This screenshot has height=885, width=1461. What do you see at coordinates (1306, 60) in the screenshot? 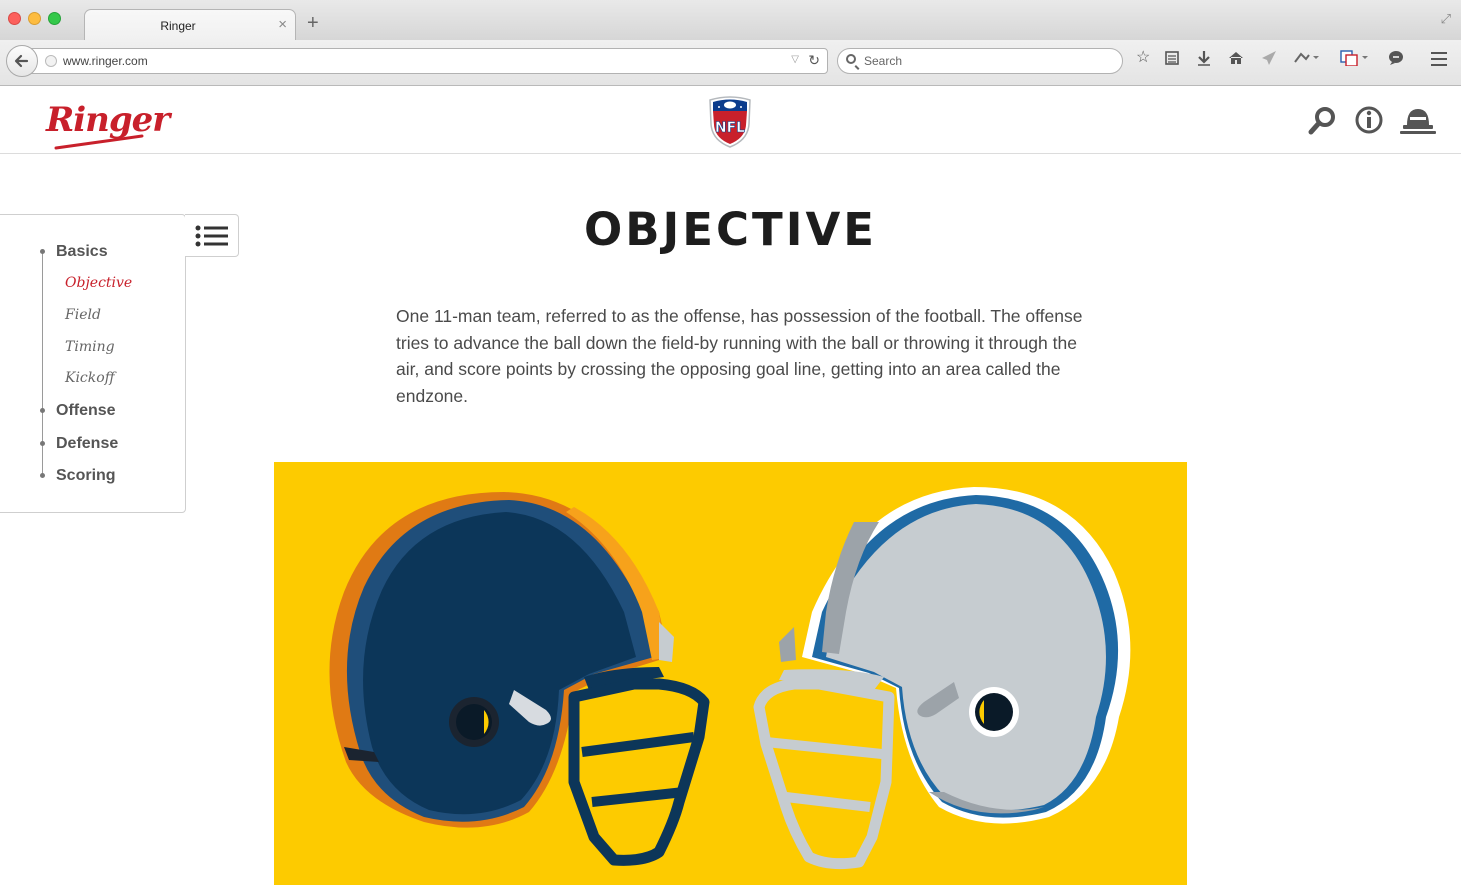
I see `extension-icon` at bounding box center [1306, 60].